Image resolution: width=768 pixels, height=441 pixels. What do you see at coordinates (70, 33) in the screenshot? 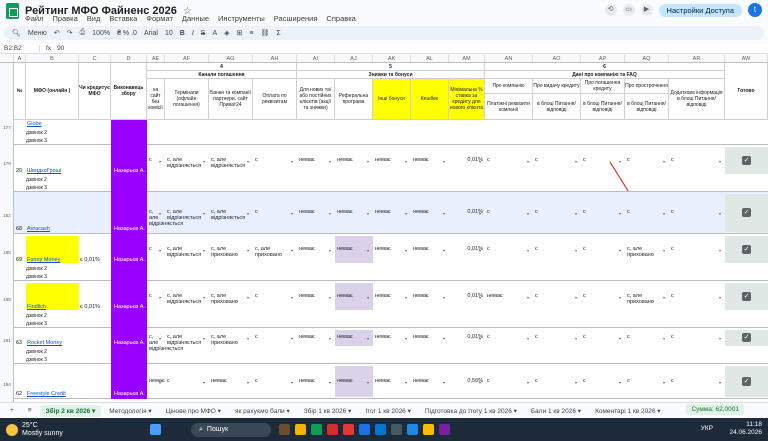
I see `redo-icon: ↷` at bounding box center [70, 33].